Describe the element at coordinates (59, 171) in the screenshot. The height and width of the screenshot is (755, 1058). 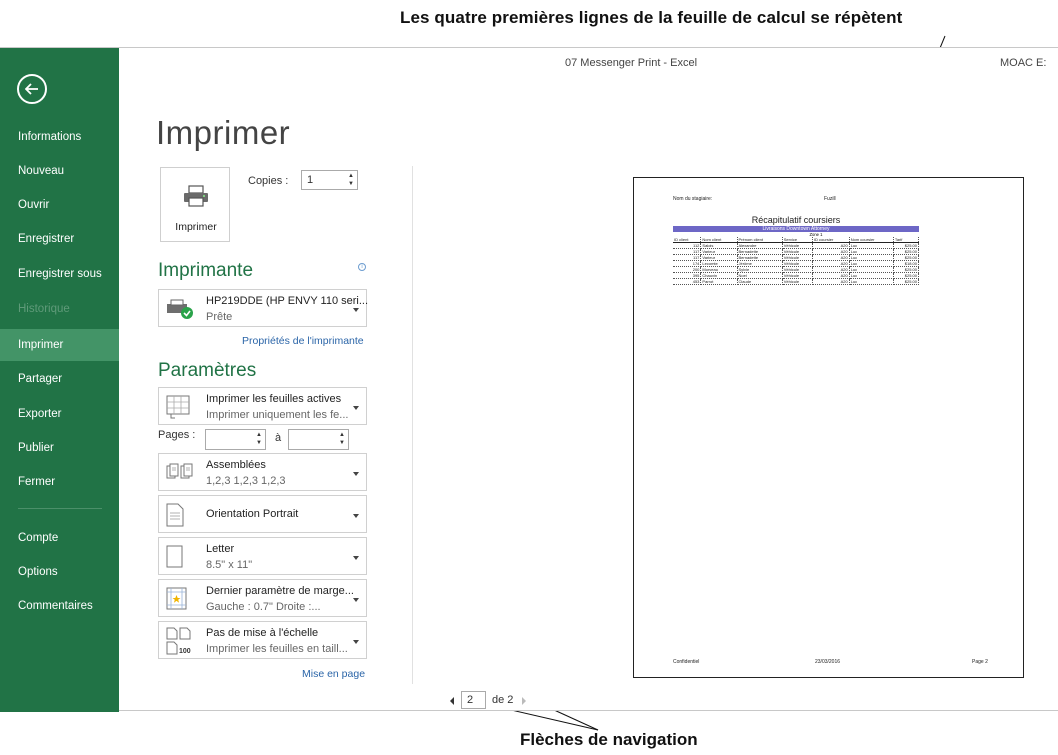
I see `sidebar-item-nouveau: Nouveau` at that location.